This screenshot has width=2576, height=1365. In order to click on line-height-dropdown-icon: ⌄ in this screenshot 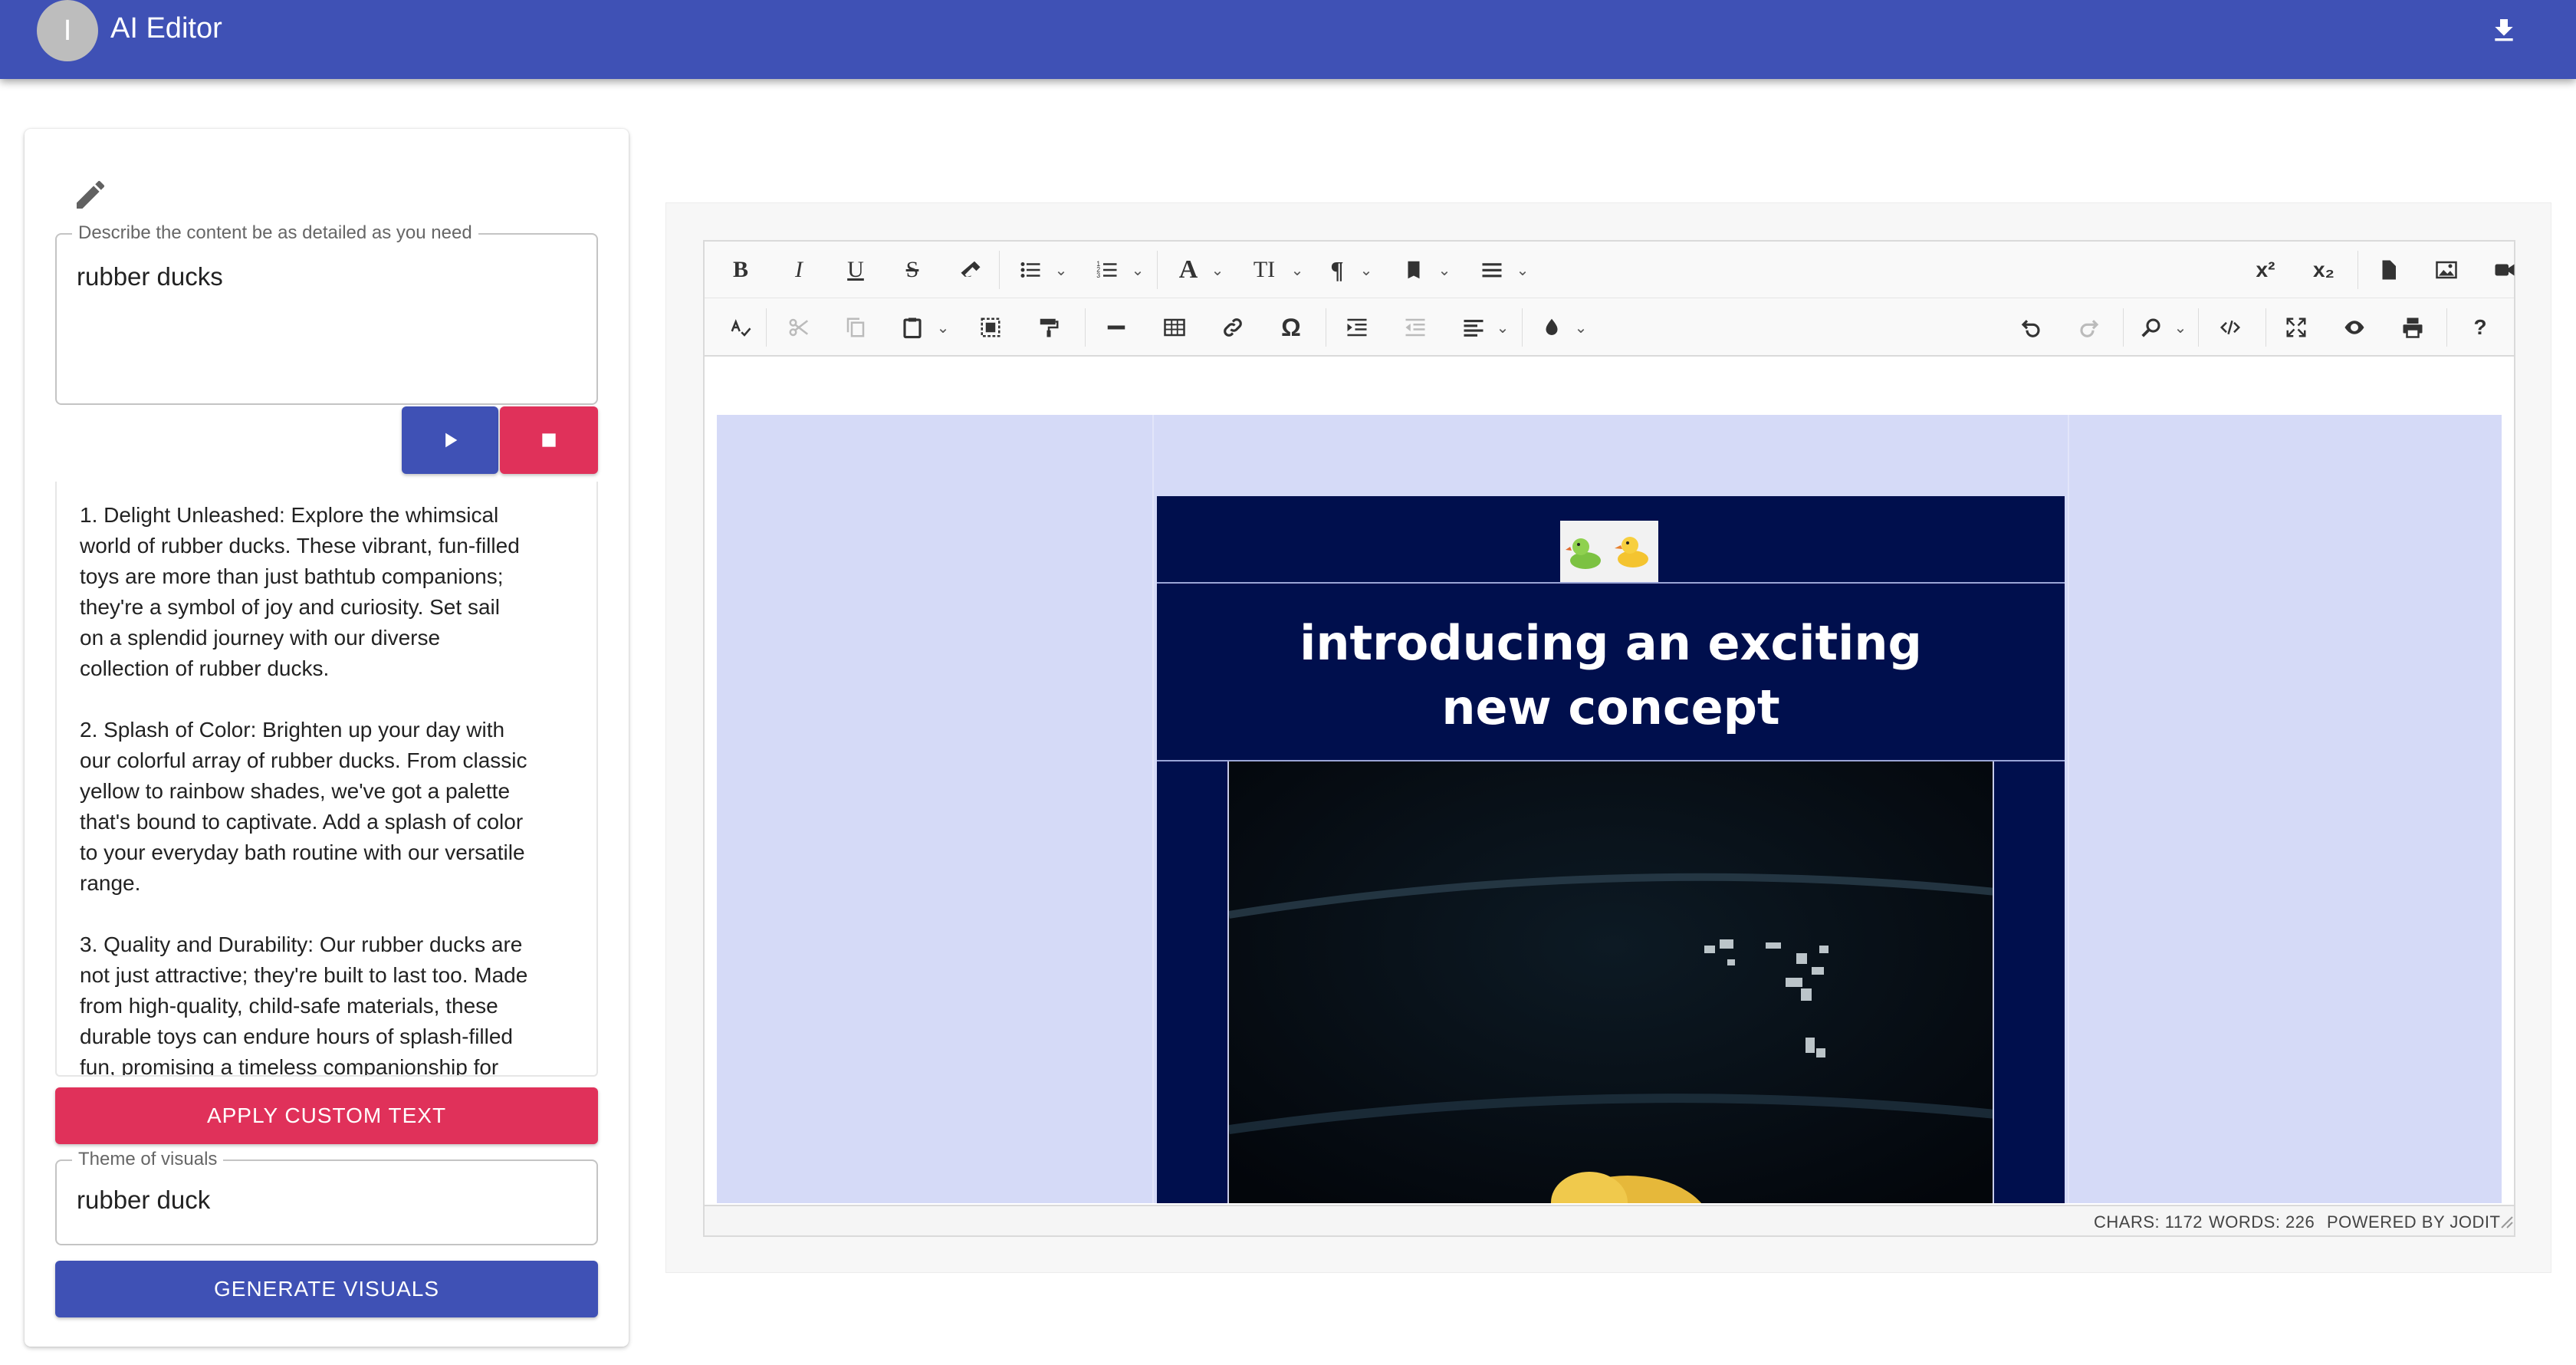, I will do `click(1523, 270)`.